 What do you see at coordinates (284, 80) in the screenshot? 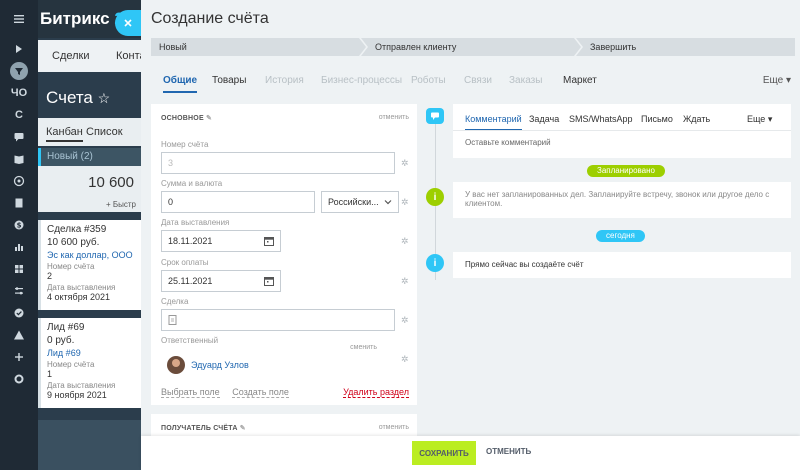
I see `tab-history: История` at bounding box center [284, 80].